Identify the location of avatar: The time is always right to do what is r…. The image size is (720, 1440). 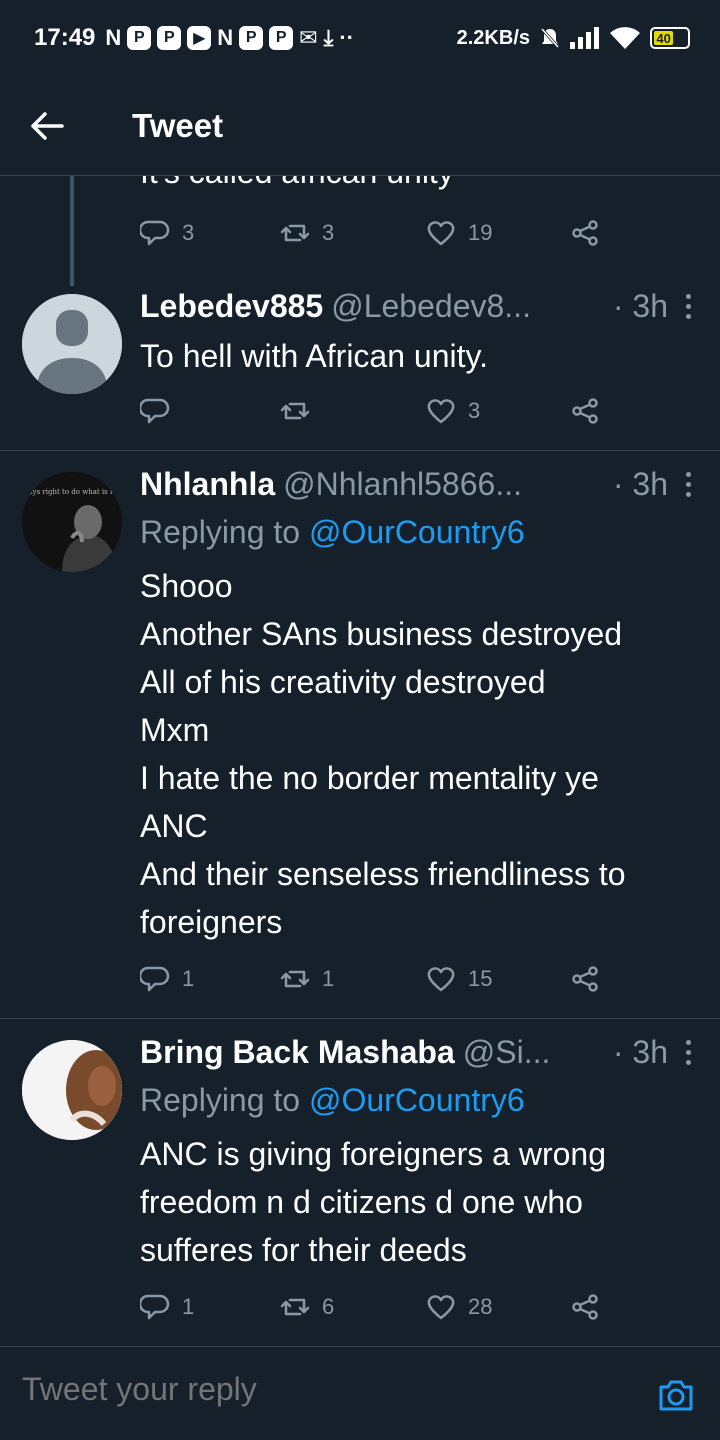
(72, 522).